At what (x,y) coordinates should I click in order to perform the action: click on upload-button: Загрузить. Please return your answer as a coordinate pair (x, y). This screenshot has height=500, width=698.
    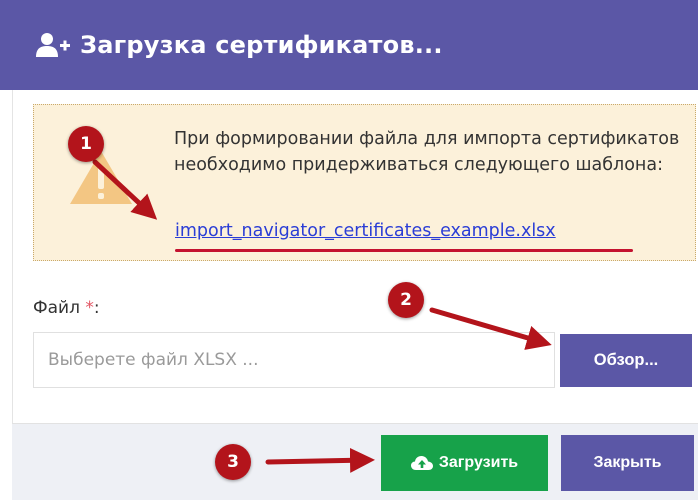
    Looking at the image, I should click on (464, 463).